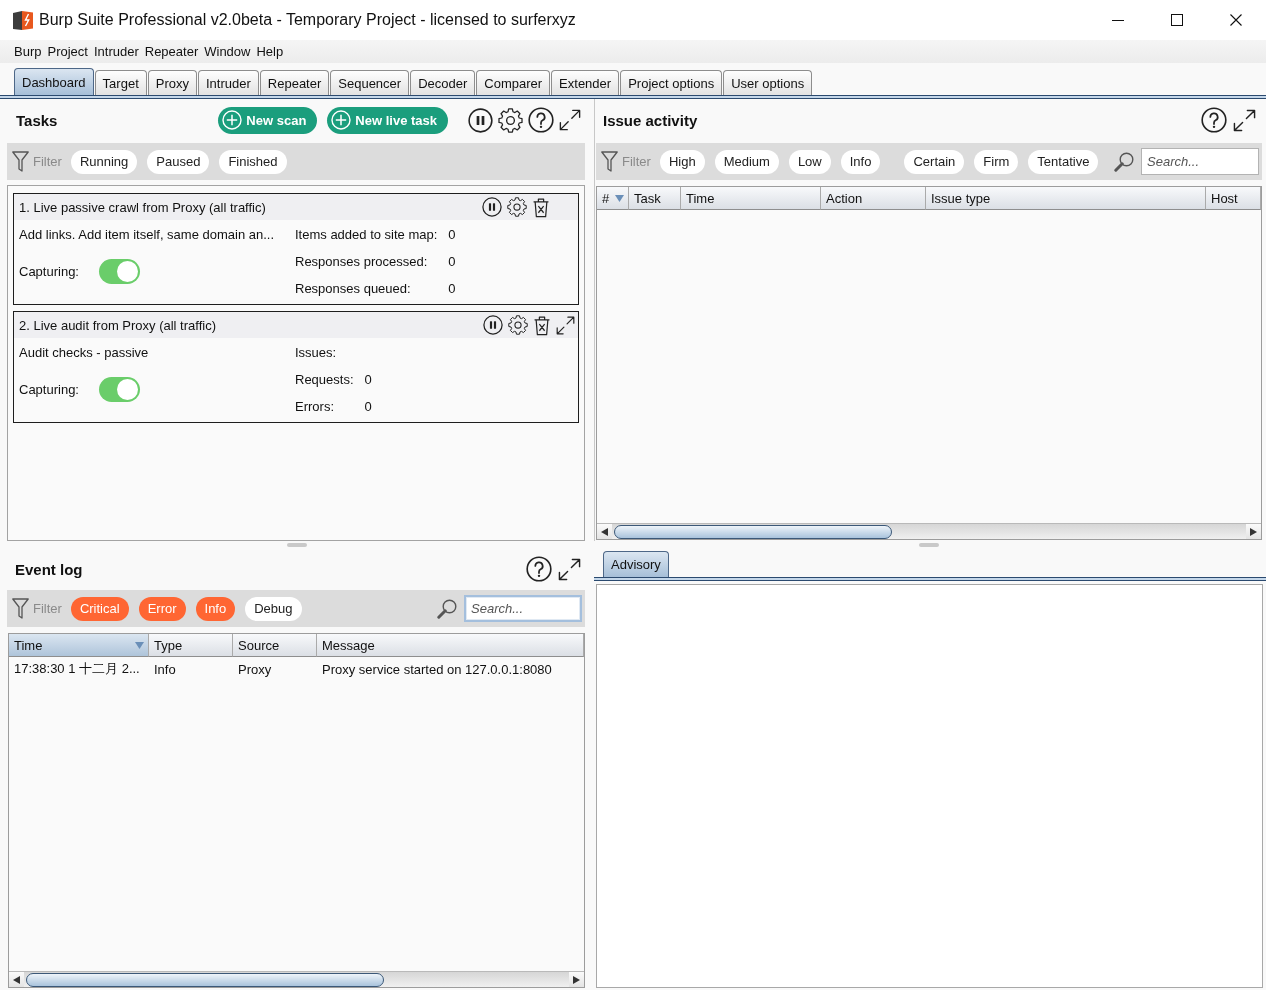 The height and width of the screenshot is (990, 1266). I want to click on stat-label: Items added to site map:, so click(366, 234).